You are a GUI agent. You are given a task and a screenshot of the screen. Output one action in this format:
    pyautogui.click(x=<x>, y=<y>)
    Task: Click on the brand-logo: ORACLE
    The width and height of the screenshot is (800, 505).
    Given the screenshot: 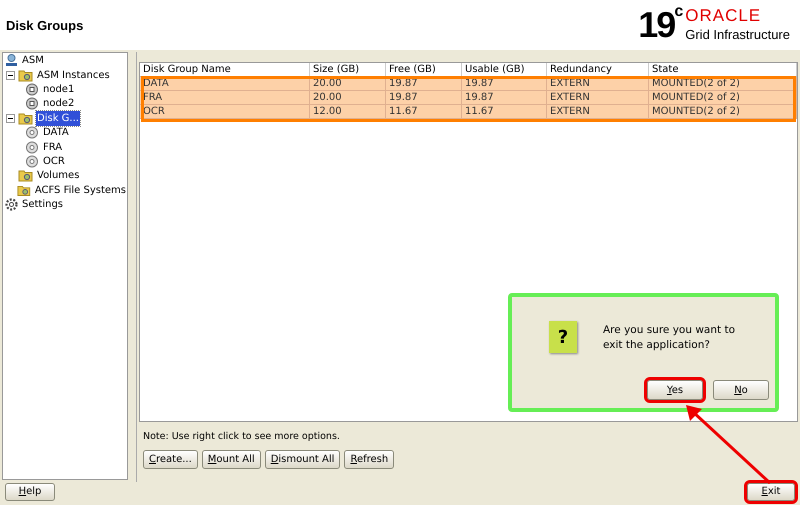 What is the action you would take?
    pyautogui.click(x=723, y=16)
    